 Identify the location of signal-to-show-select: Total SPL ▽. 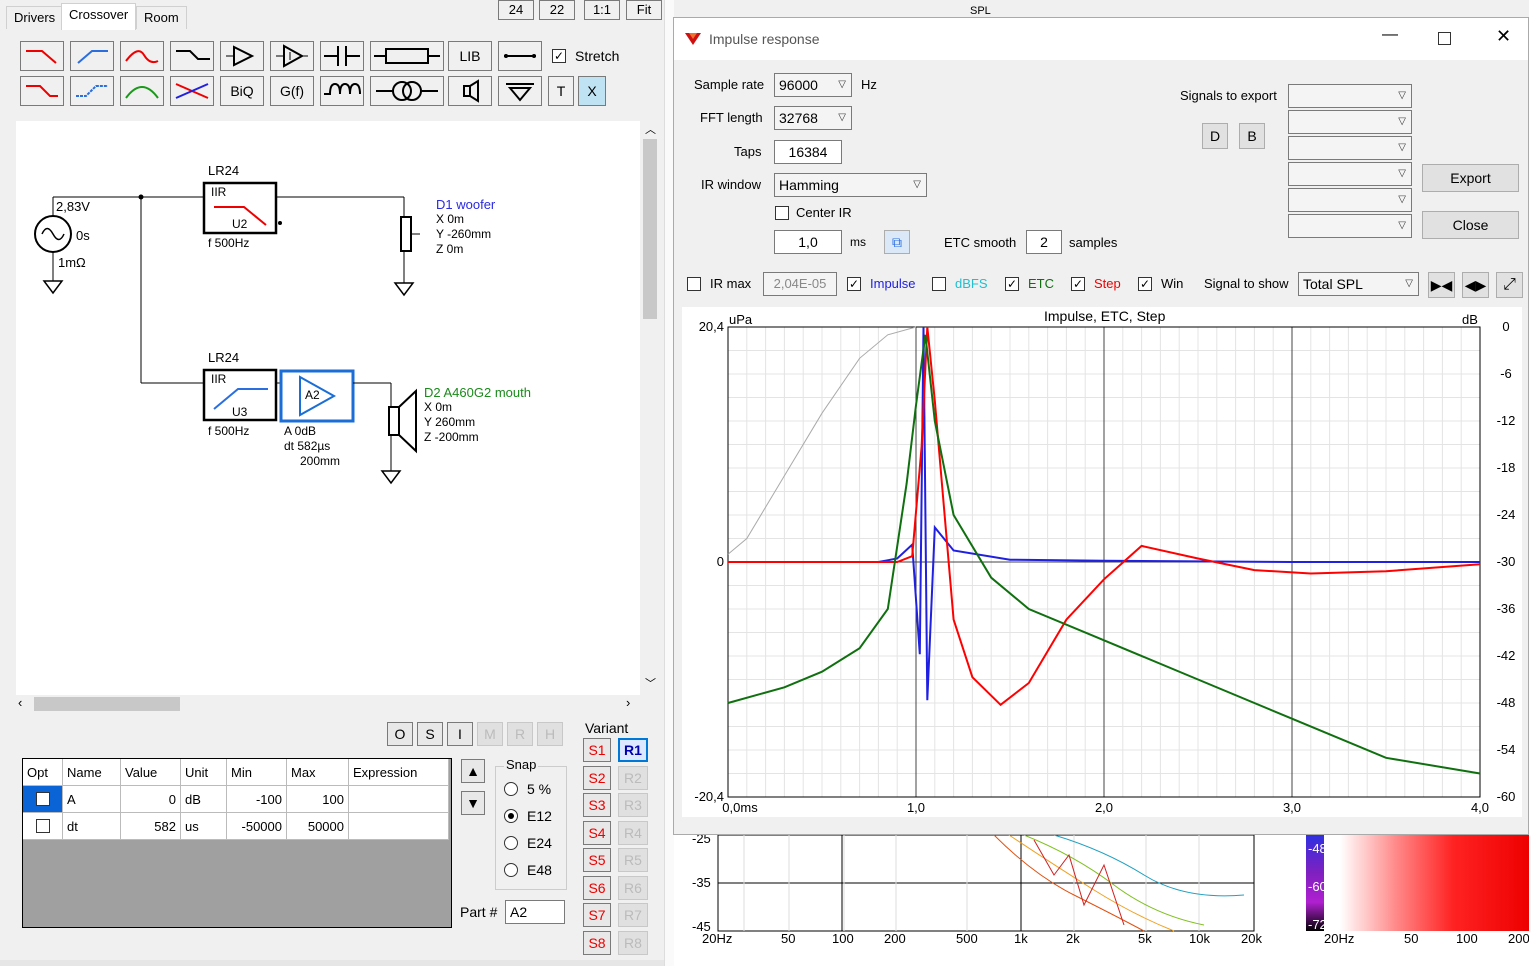
(1358, 284).